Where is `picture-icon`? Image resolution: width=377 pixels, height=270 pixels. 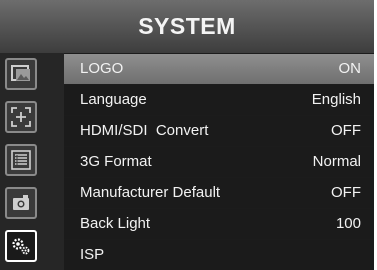
picture-icon is located at coordinates (20, 73).